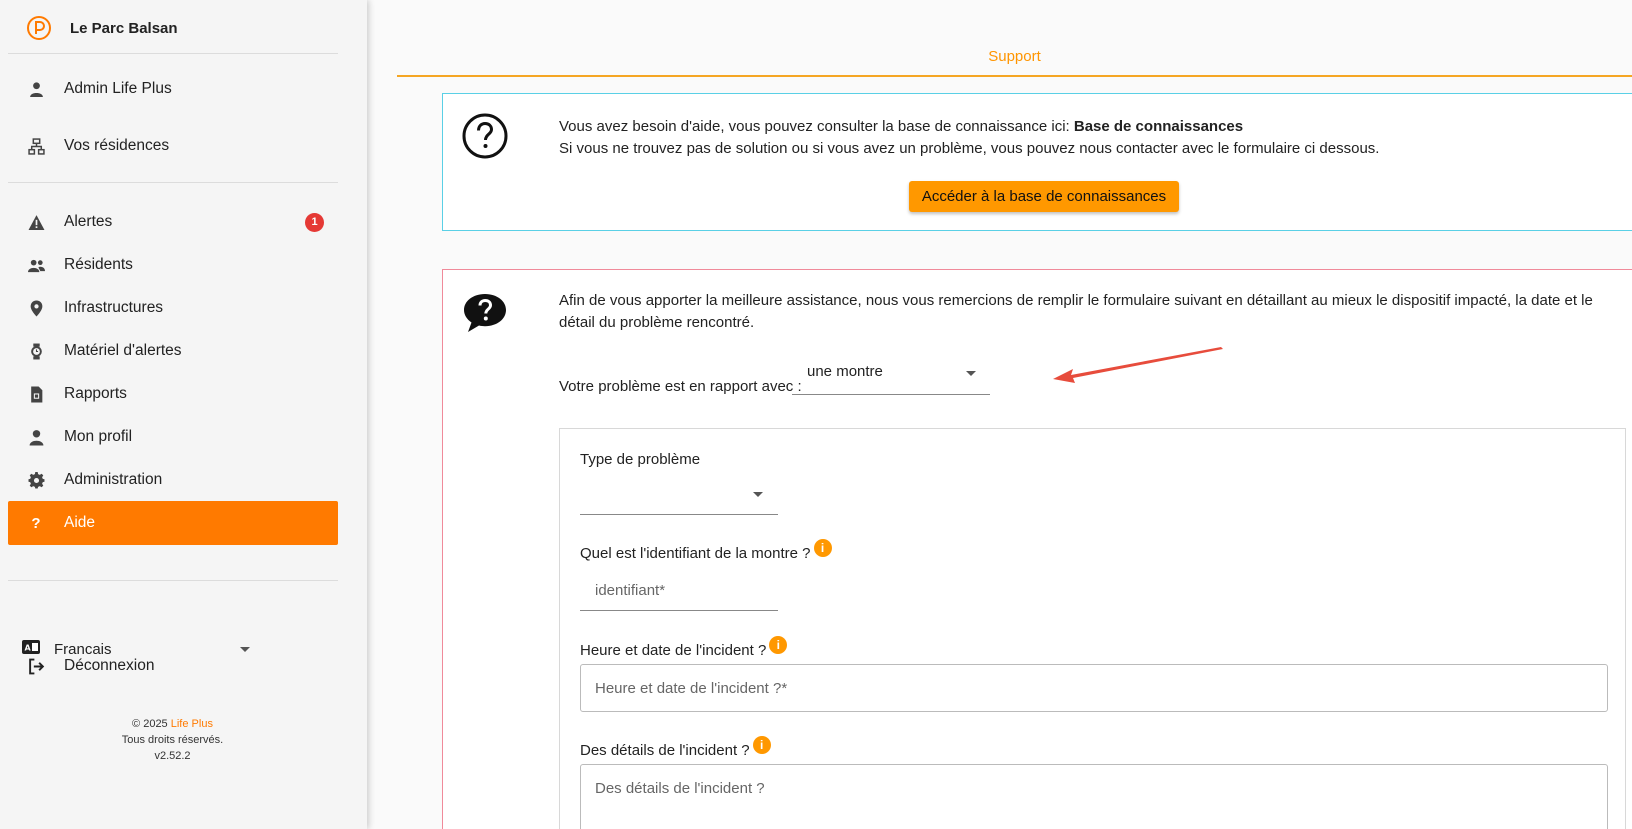  Describe the element at coordinates (485, 136) in the screenshot. I see `question-circle-icon` at that location.